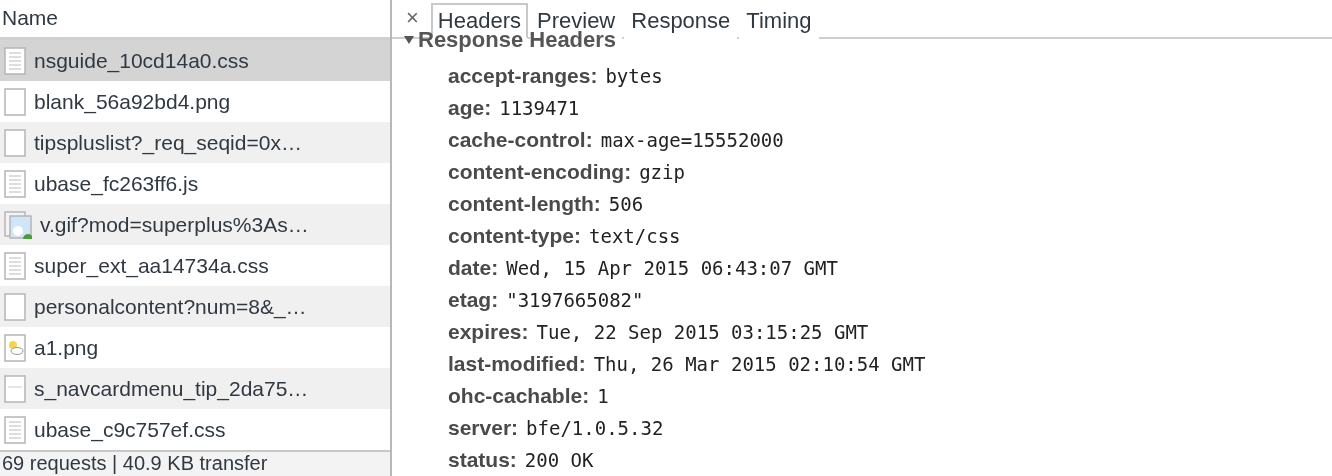  Describe the element at coordinates (151, 265) in the screenshot. I see `file-name: super_ext_aa14734a.css` at that location.